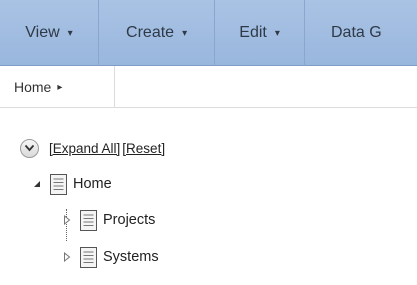  Describe the element at coordinates (143, 148) in the screenshot. I see `reset-link: [Reset]` at that location.